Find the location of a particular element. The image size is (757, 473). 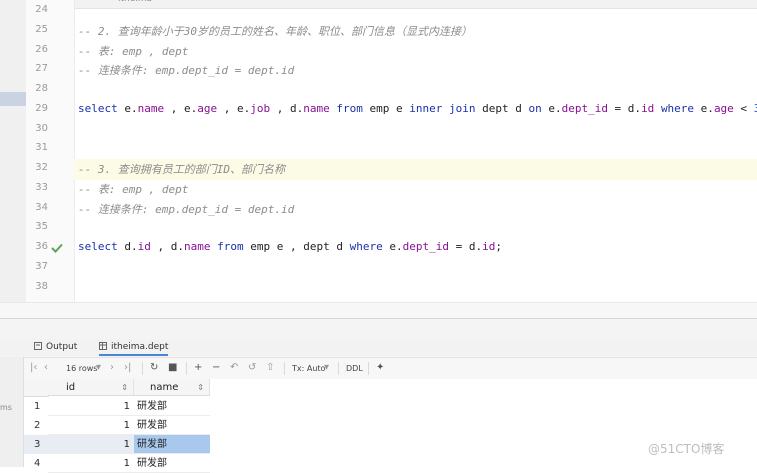

code-token: name is located at coordinates (197, 246).